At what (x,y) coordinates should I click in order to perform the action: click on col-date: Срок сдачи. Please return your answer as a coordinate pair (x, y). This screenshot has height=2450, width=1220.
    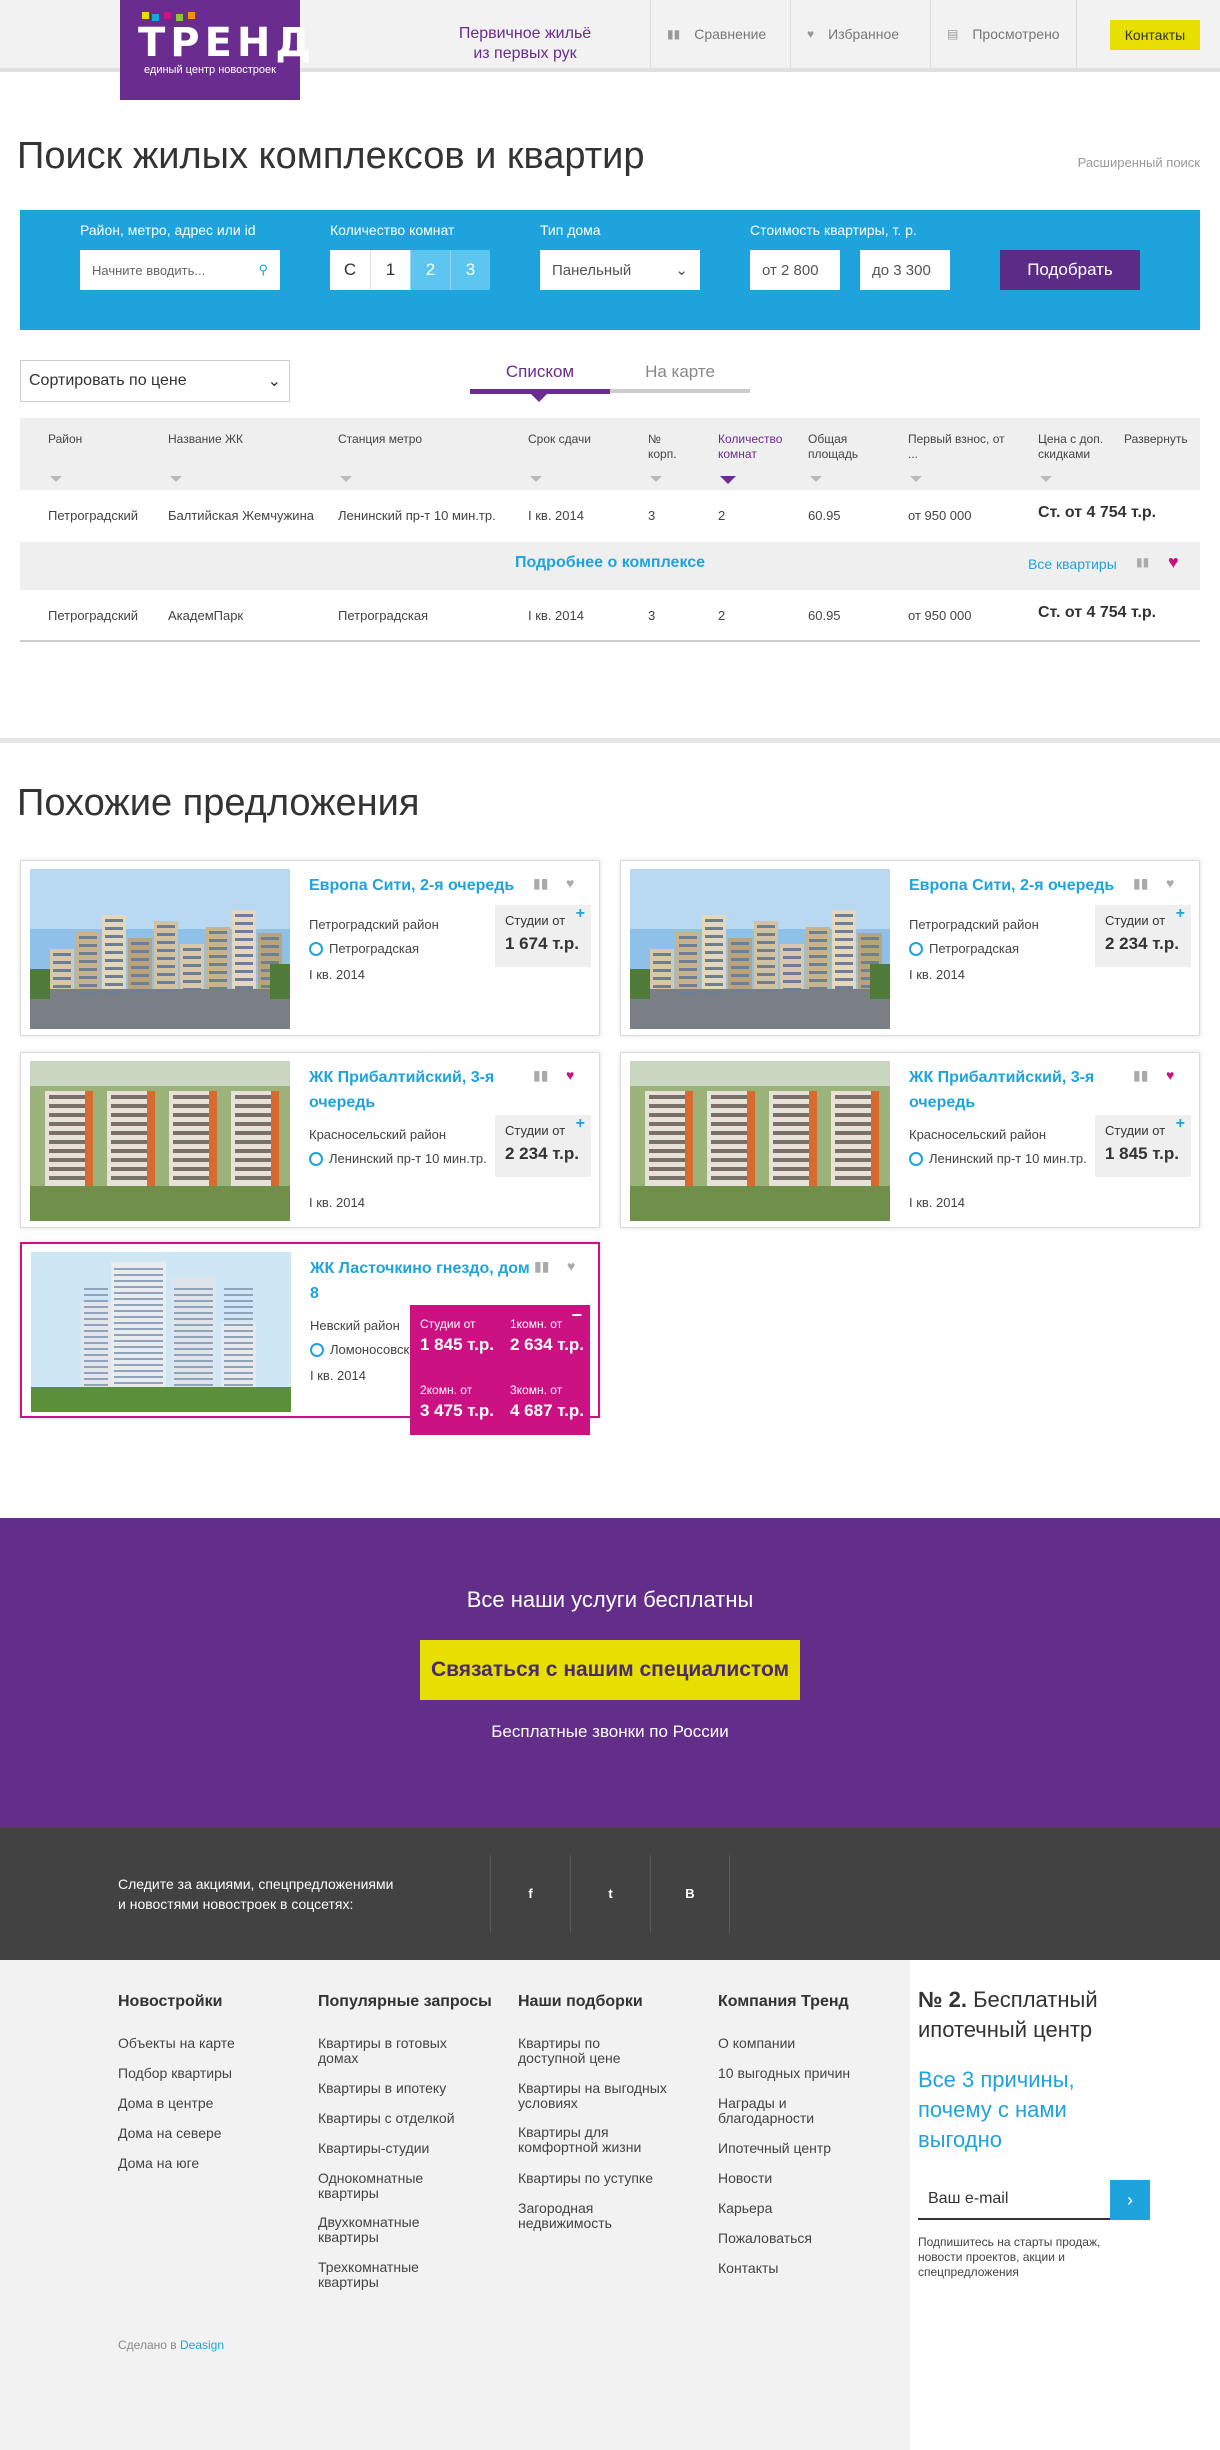
    Looking at the image, I should click on (559, 439).